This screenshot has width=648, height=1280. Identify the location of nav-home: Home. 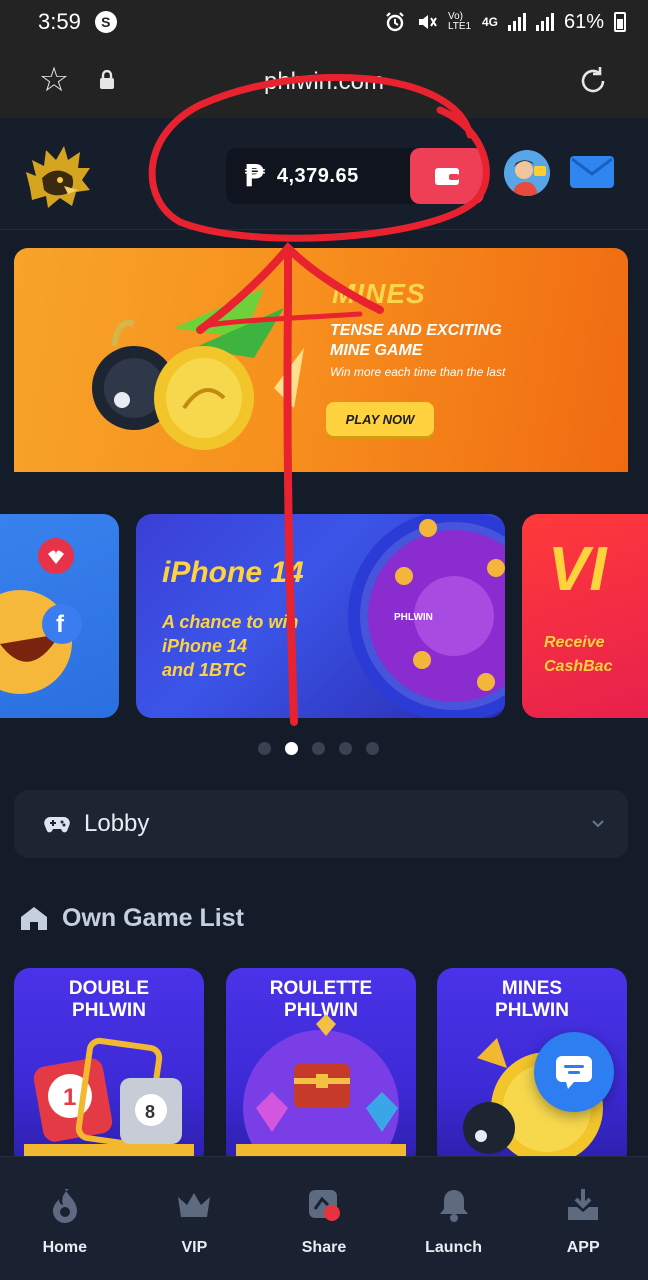
(65, 1218).